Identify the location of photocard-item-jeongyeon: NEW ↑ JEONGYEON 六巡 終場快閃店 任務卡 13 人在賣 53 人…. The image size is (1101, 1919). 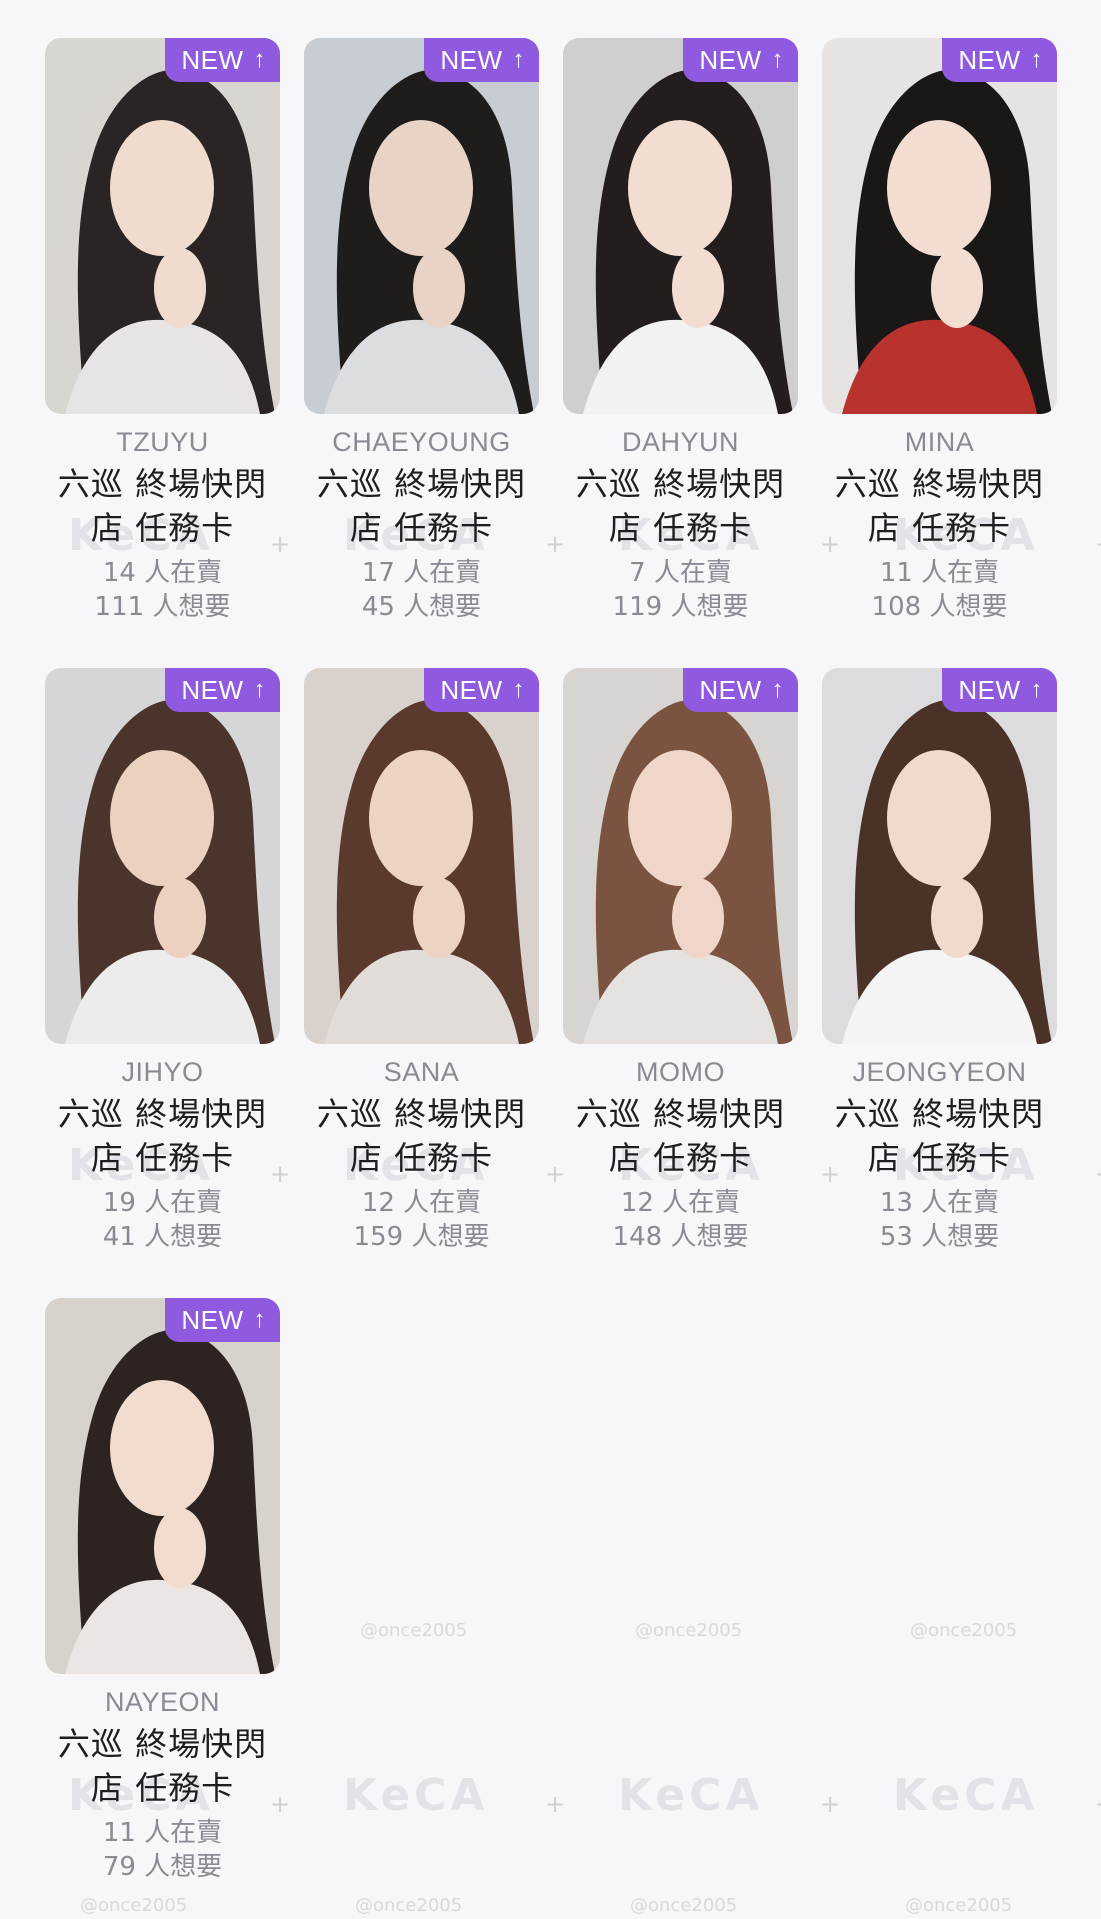
(939, 973).